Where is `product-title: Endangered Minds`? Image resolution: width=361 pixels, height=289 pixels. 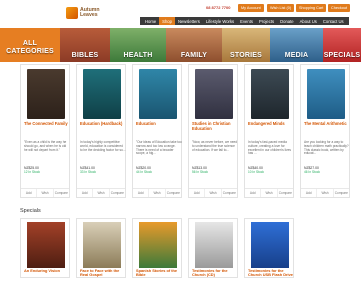
product-title: Endangered Minds is located at coordinates (271, 124).